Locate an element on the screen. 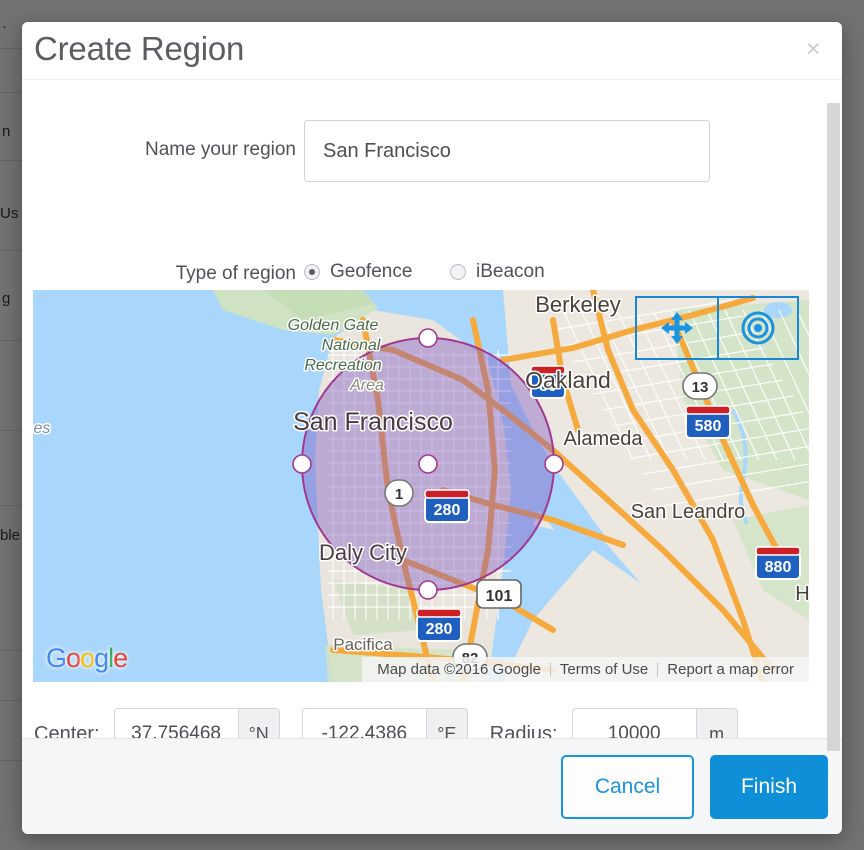  geofence-handle-center is located at coordinates (428, 464).